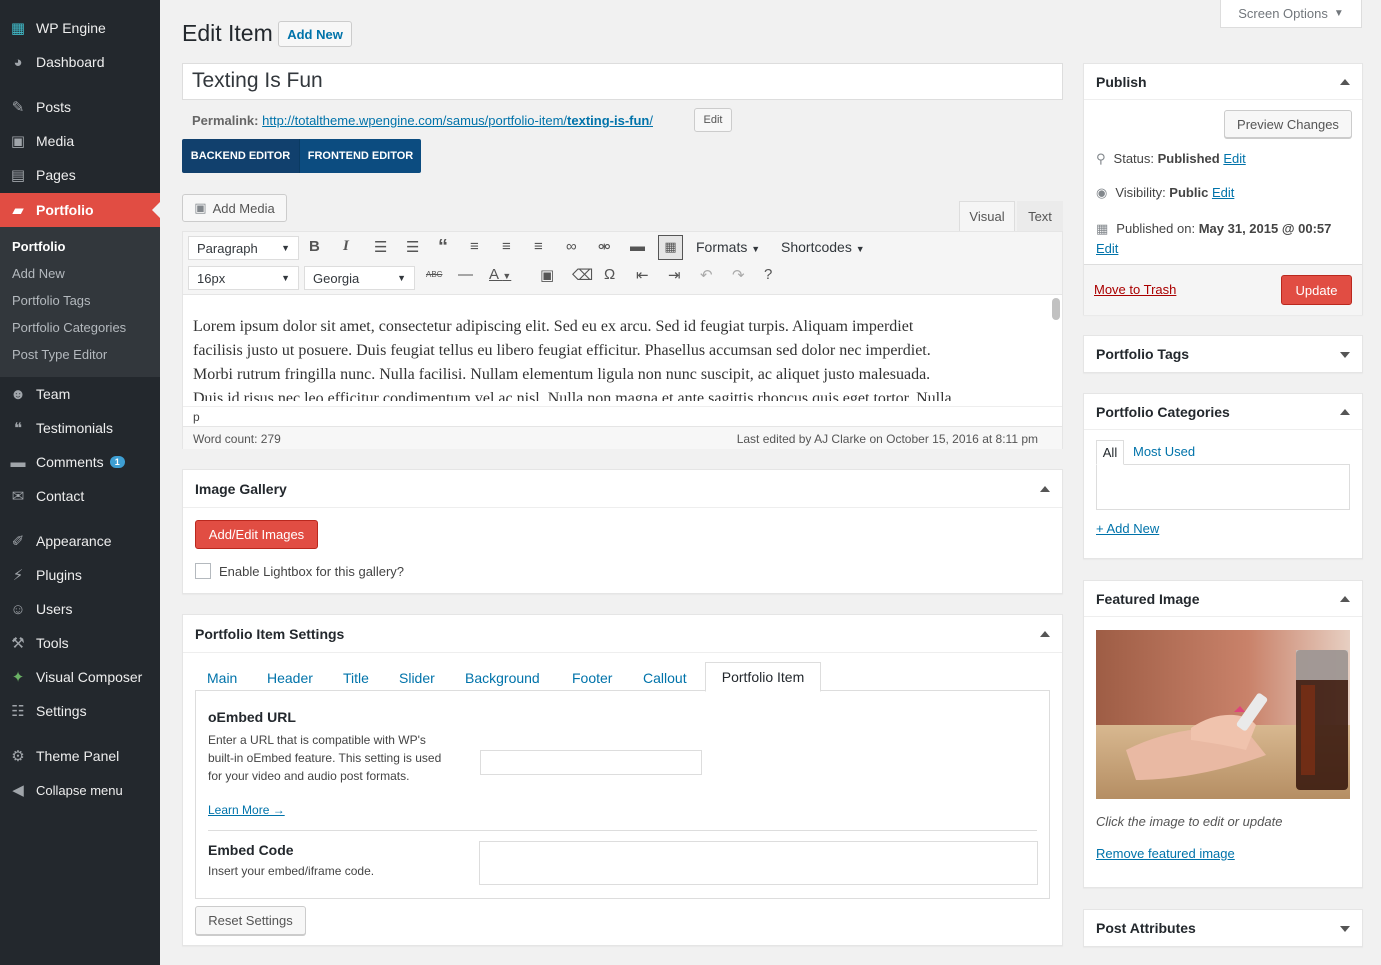 The width and height of the screenshot is (1381, 965). Describe the element at coordinates (80, 711) in the screenshot. I see `menu-settings: ☷ Settings` at that location.